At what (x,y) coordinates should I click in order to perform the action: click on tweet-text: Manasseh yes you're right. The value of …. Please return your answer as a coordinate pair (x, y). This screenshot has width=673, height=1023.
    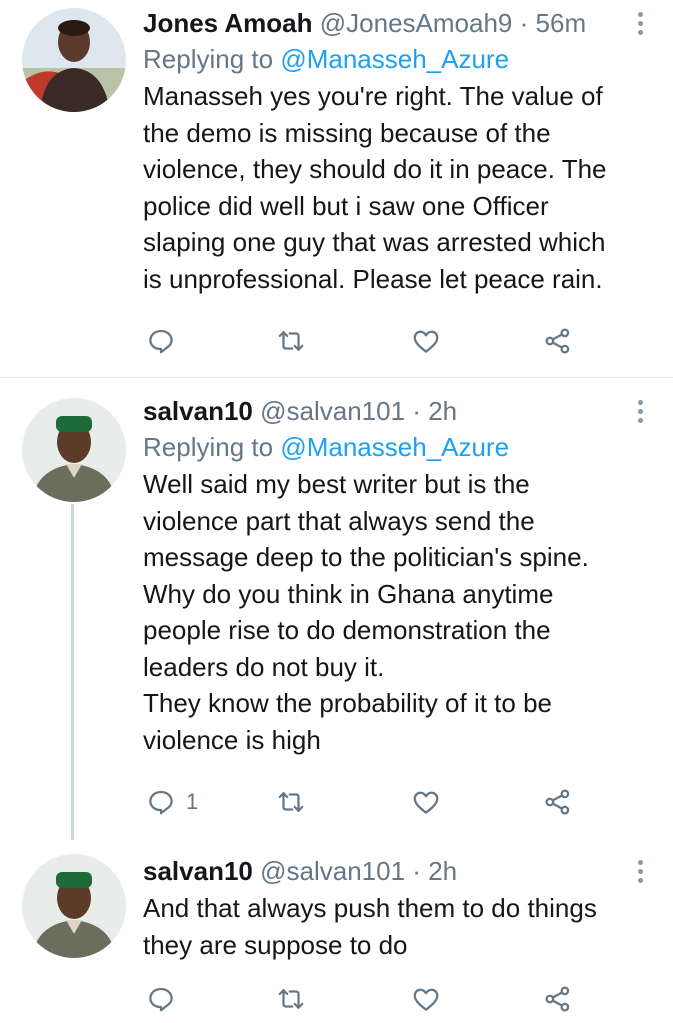
    Looking at the image, I should click on (375, 187).